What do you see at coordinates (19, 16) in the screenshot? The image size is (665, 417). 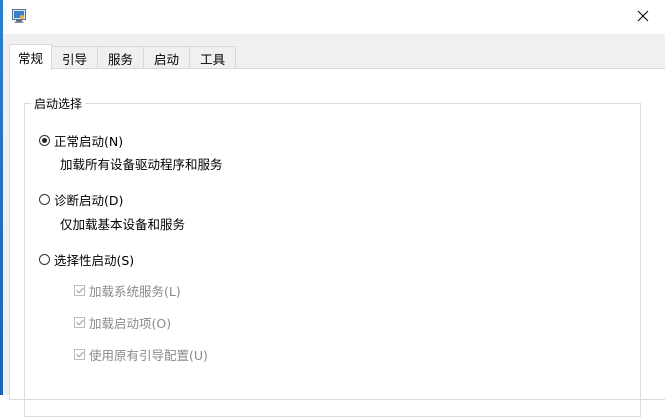 I see `system-config-icon` at bounding box center [19, 16].